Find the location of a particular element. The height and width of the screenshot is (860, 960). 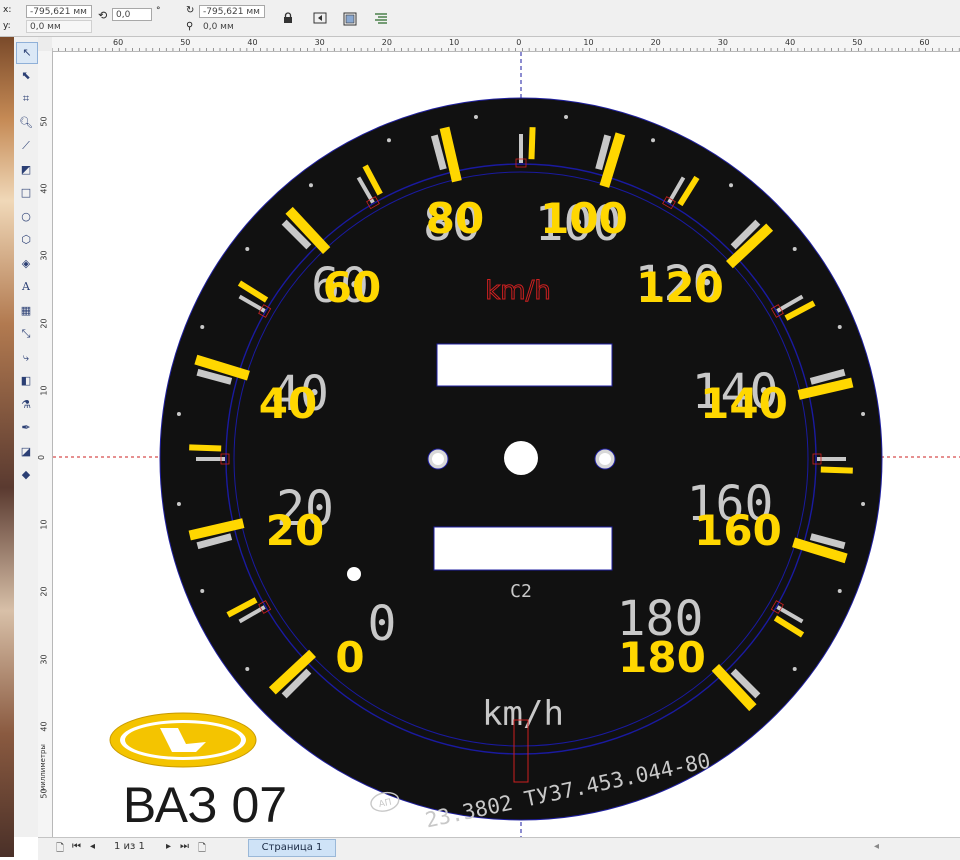

interactive-fill-icon: ◆ is located at coordinates (26, 475).